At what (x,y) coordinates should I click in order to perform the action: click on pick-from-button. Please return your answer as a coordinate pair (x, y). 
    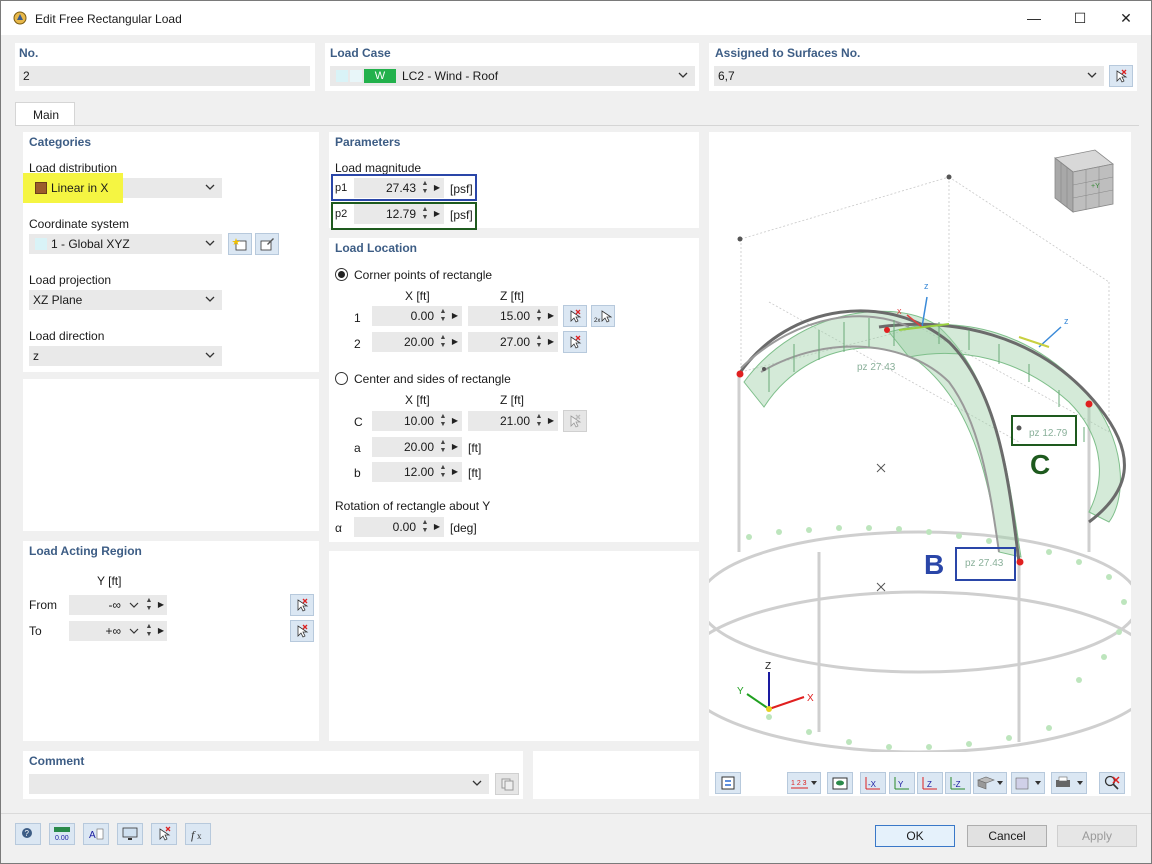
    Looking at the image, I should click on (302, 605).